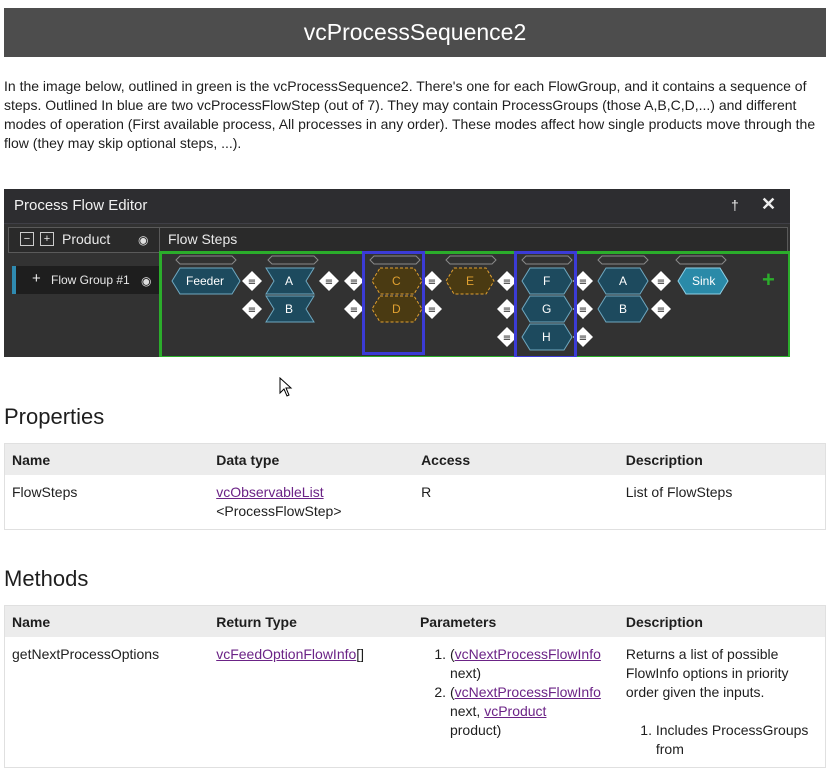  I want to click on page-title: vcProcessSequence2, so click(415, 32).